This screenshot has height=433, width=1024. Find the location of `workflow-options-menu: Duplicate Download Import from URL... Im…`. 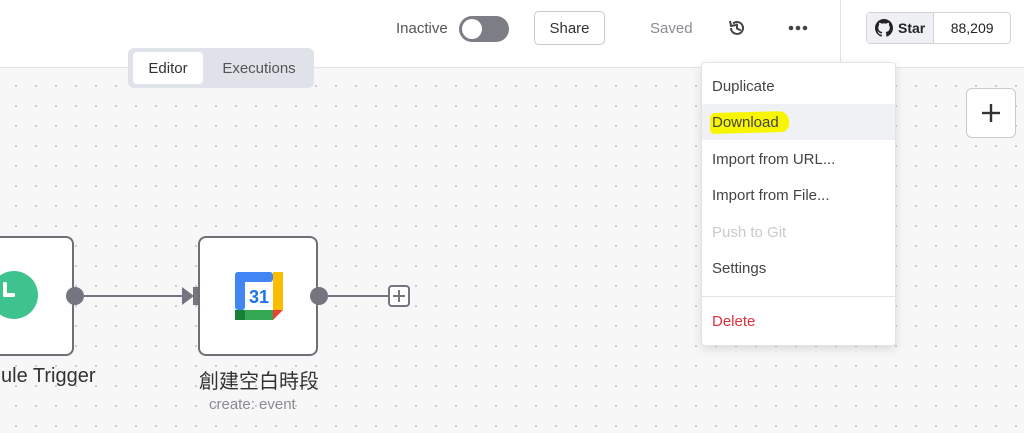

workflow-options-menu: Duplicate Download Import from URL... Im… is located at coordinates (798, 204).